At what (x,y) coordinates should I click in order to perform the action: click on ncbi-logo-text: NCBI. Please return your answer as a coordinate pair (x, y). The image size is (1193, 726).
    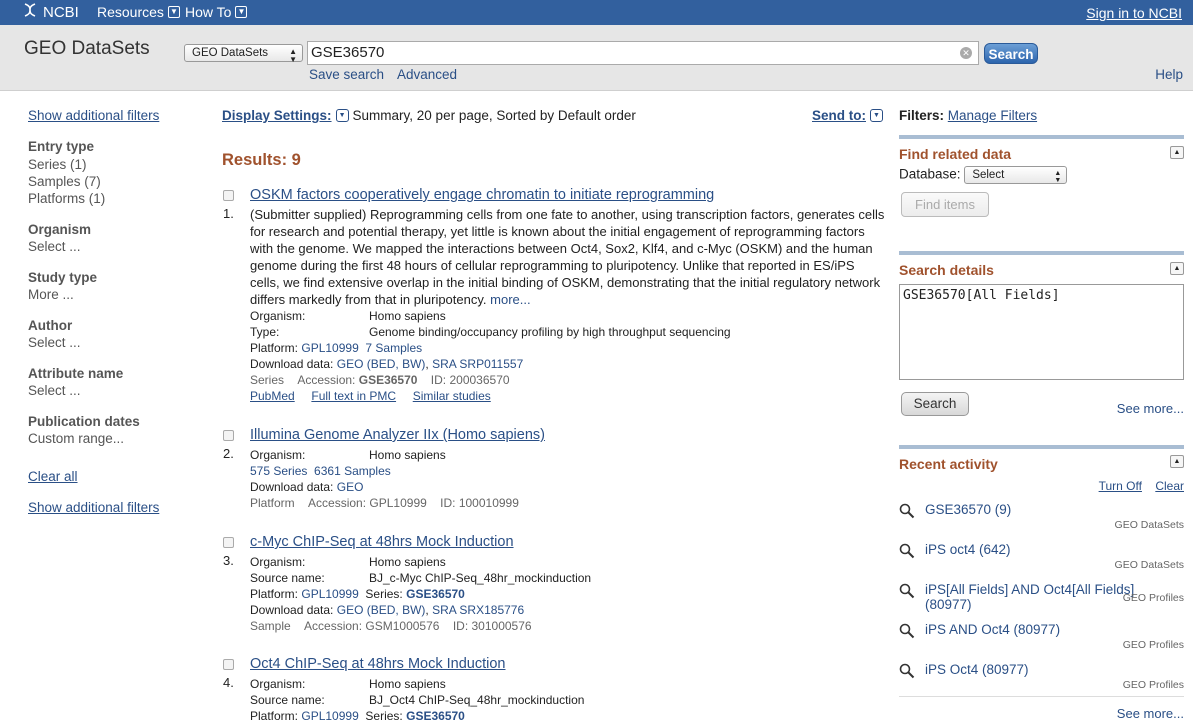
    Looking at the image, I should click on (61, 12).